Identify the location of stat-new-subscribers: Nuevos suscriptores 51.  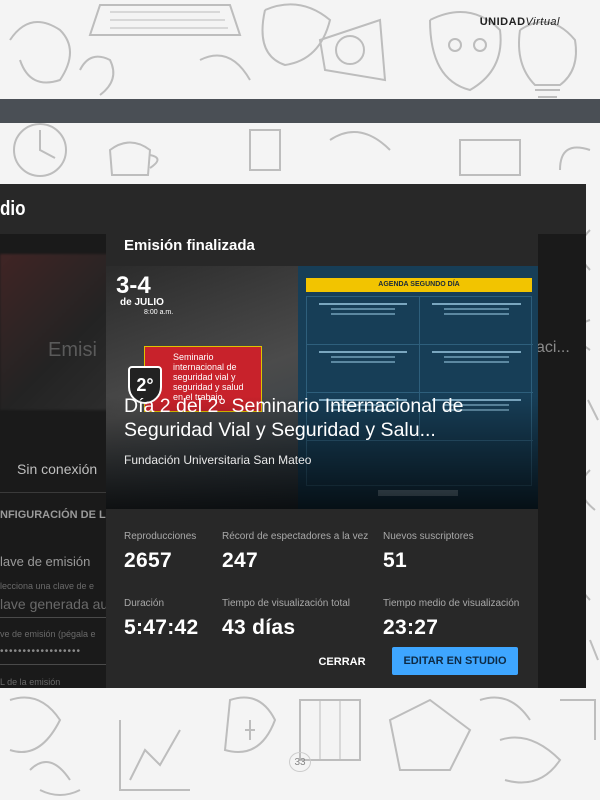
(428, 552).